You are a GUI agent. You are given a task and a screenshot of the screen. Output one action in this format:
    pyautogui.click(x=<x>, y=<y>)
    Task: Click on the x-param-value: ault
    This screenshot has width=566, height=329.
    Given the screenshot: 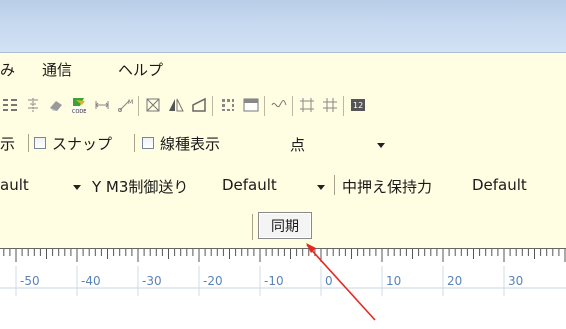 What is the action you would take?
    pyautogui.click(x=14, y=185)
    